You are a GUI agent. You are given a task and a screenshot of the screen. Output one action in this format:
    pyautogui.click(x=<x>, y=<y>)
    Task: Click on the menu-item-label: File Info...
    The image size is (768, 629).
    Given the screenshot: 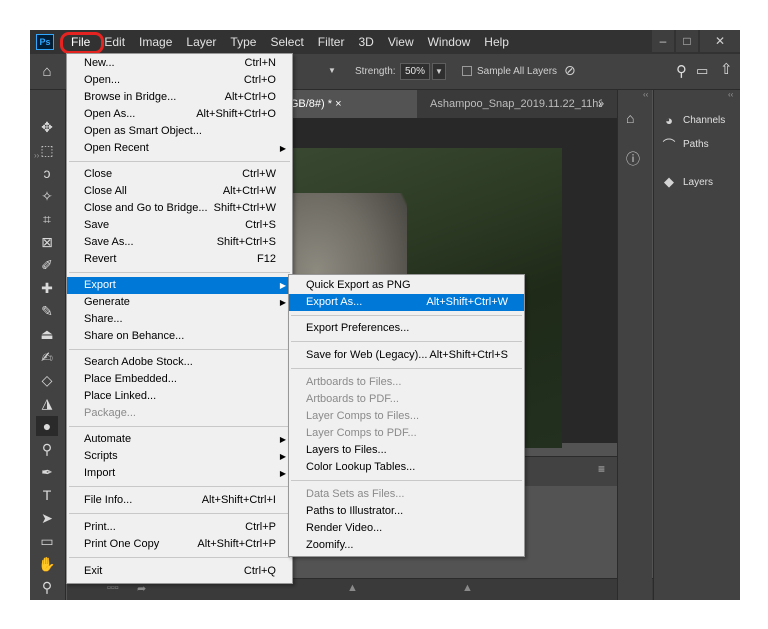 What is the action you would take?
    pyautogui.click(x=108, y=500)
    